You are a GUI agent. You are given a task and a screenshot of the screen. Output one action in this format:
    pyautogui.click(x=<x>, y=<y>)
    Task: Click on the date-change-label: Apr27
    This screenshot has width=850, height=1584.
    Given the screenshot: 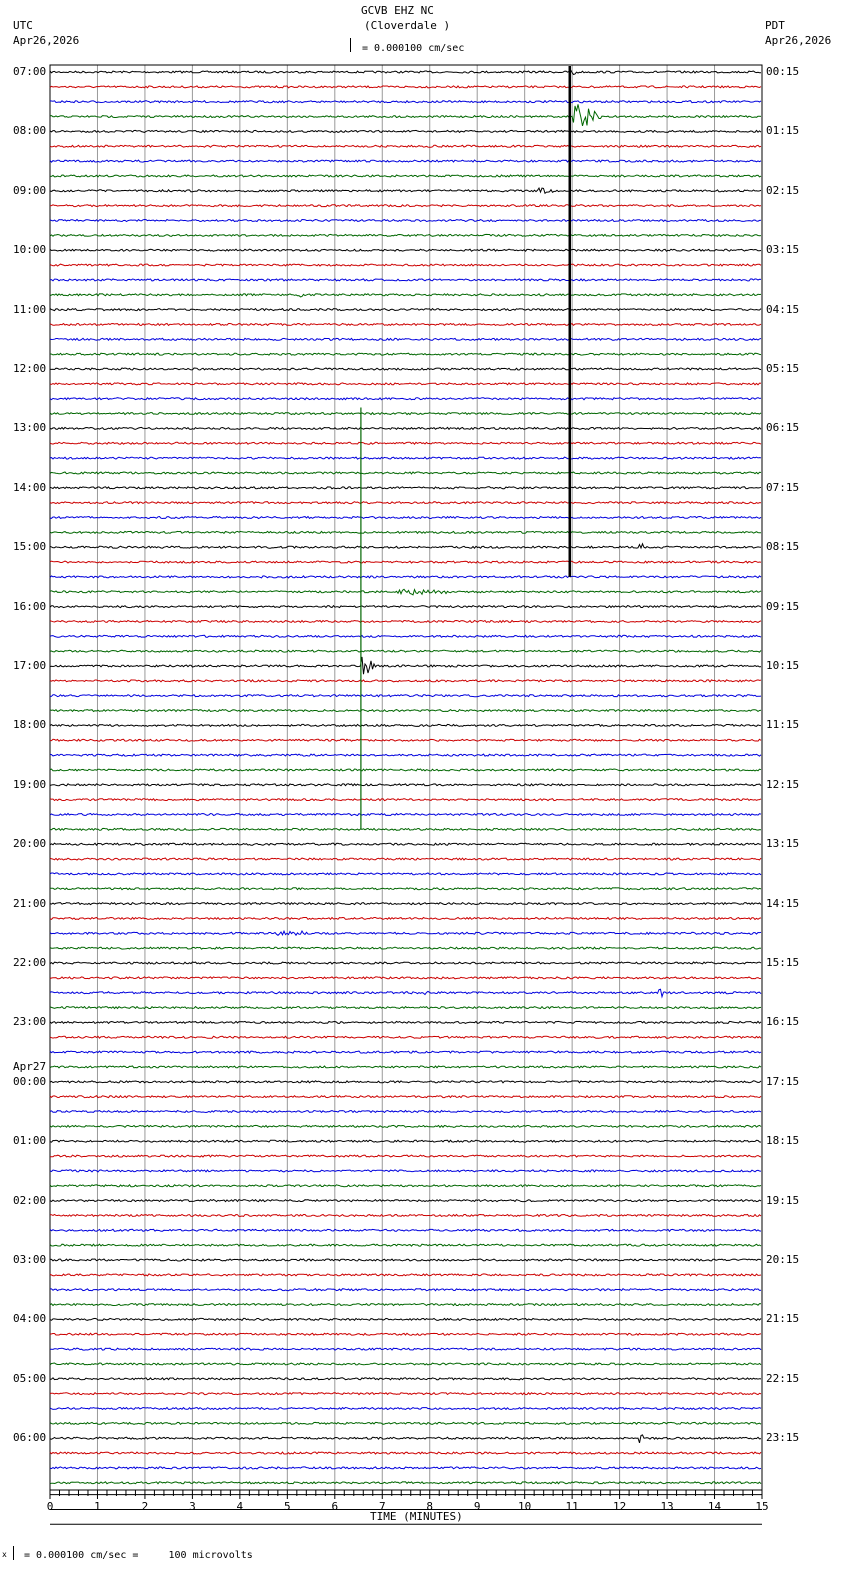 What is the action you would take?
    pyautogui.click(x=30, y=1066)
    